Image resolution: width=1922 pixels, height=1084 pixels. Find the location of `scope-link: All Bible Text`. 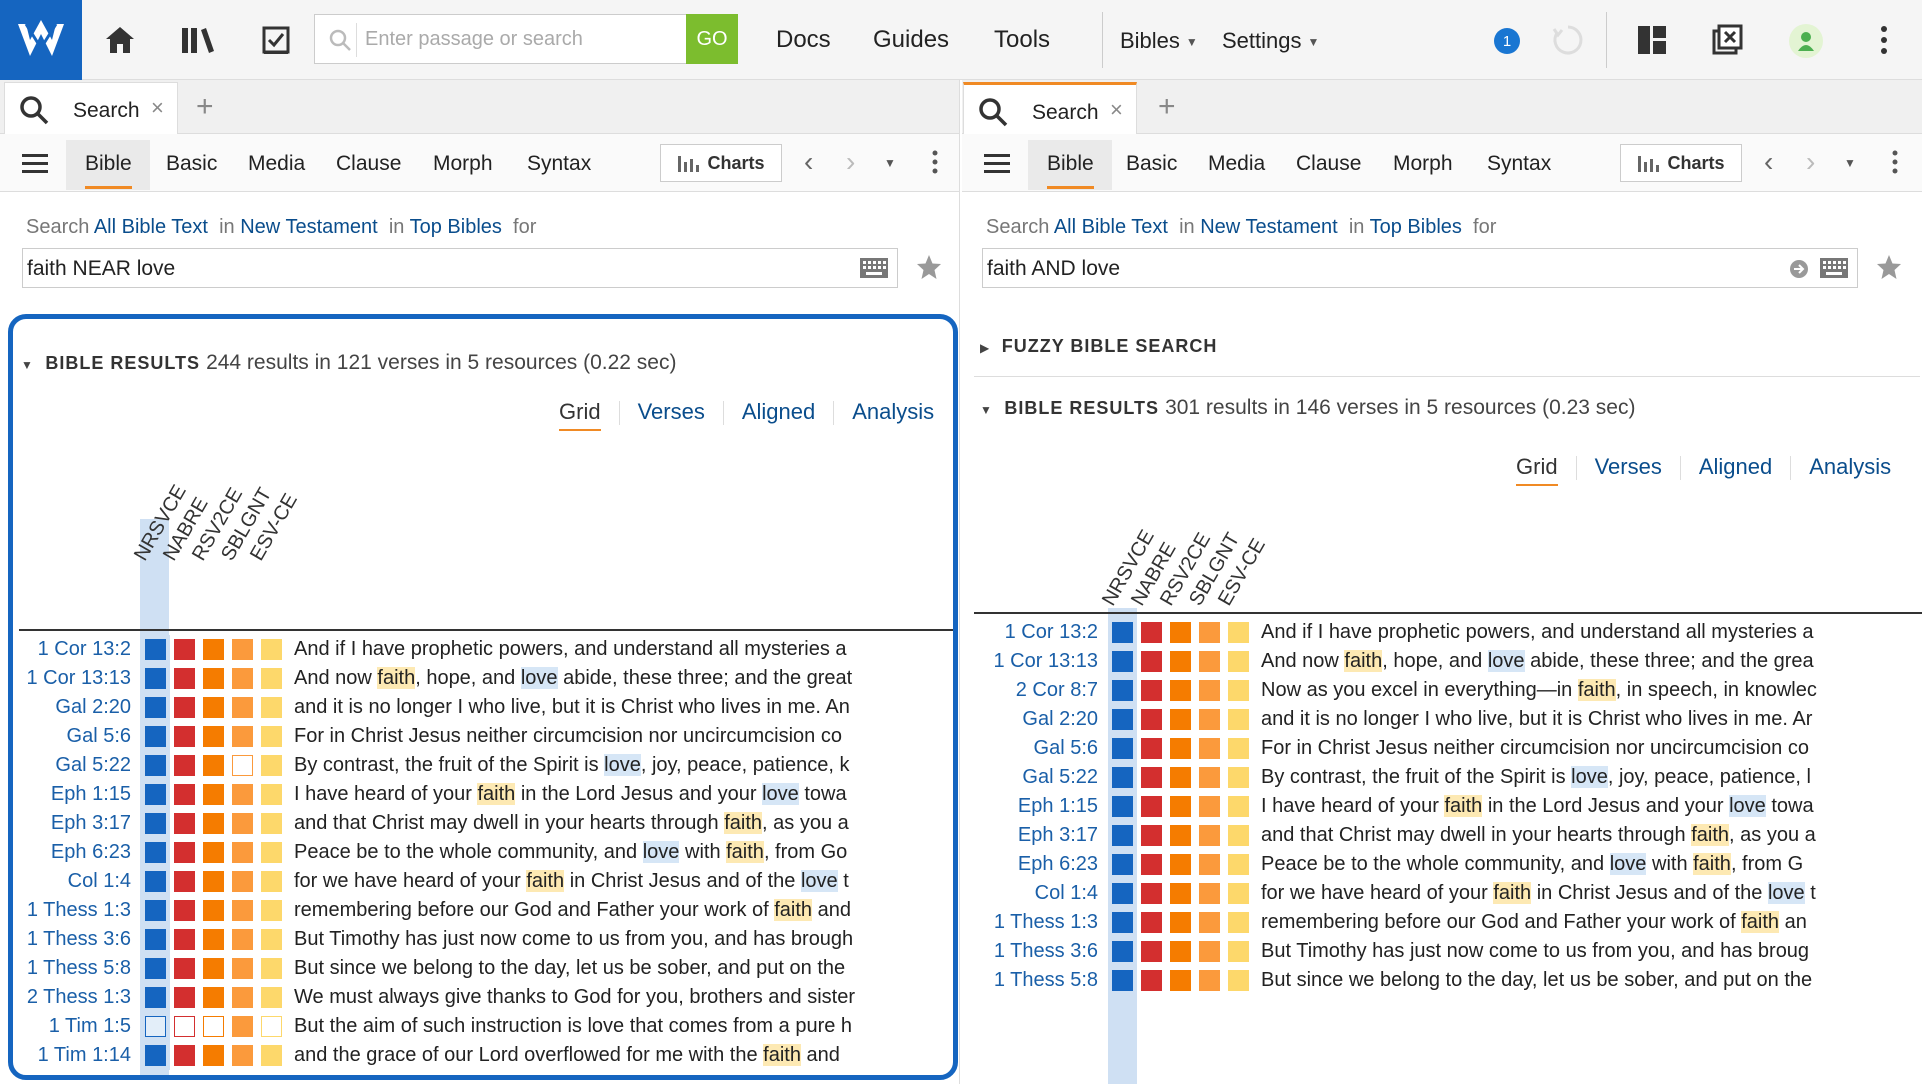

scope-link: All Bible Text is located at coordinates (151, 227).